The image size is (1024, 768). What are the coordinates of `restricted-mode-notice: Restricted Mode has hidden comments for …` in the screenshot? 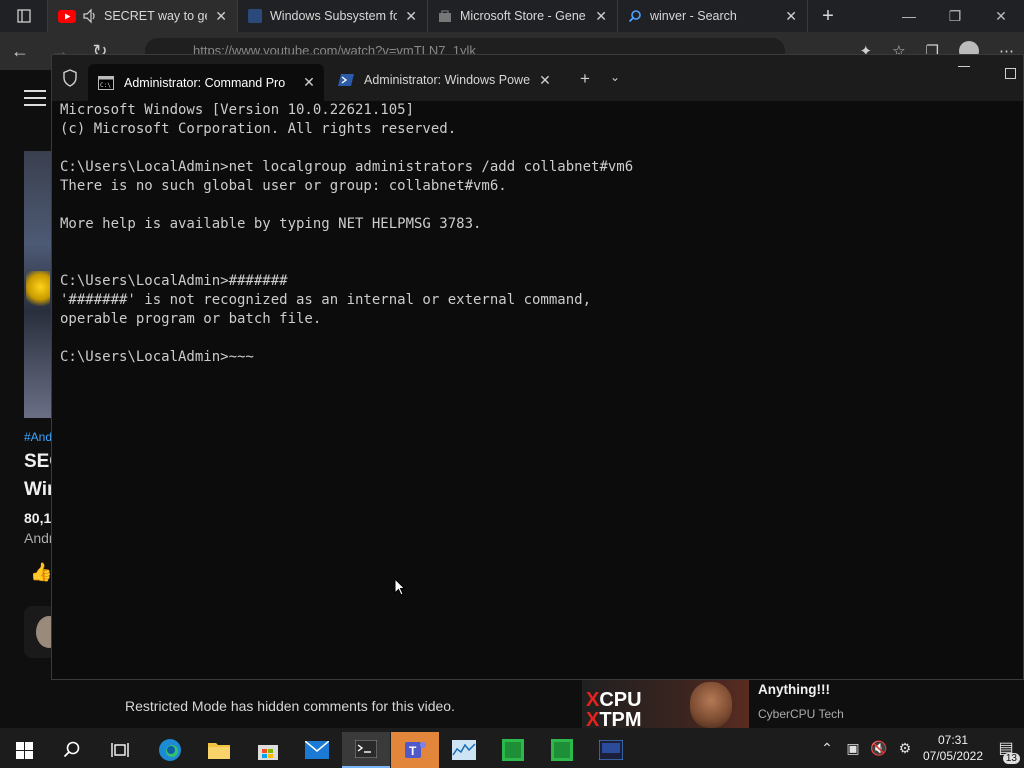 It's located at (290, 706).